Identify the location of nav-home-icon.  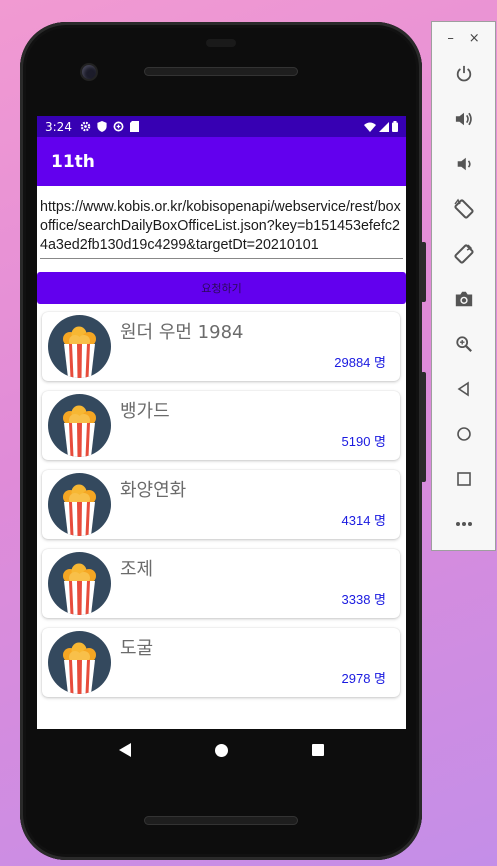
(221, 750).